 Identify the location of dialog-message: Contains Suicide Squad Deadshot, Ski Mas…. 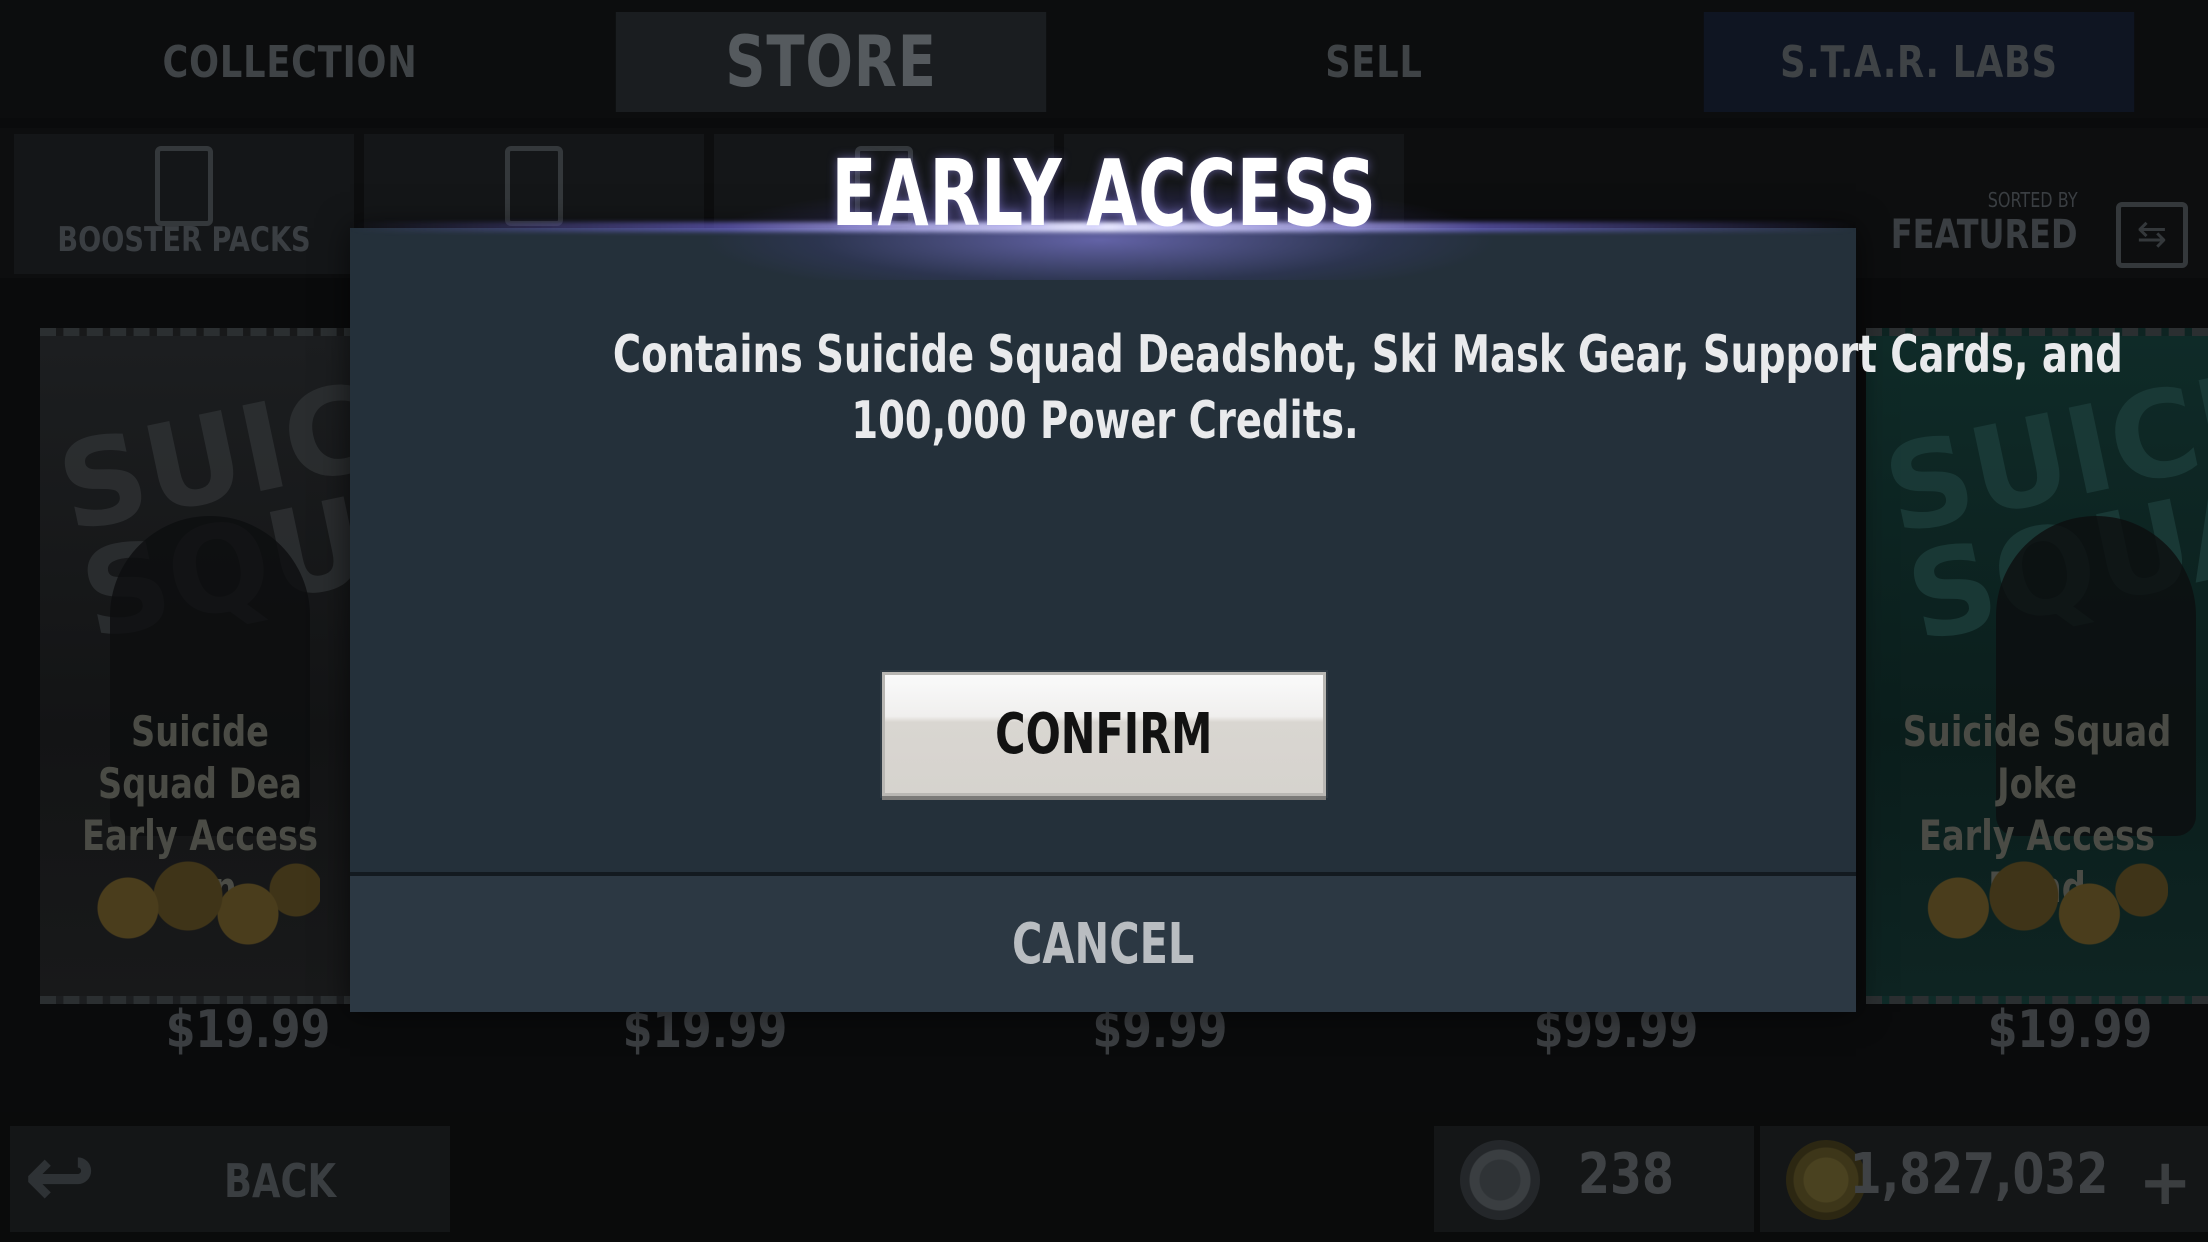
(1367, 388).